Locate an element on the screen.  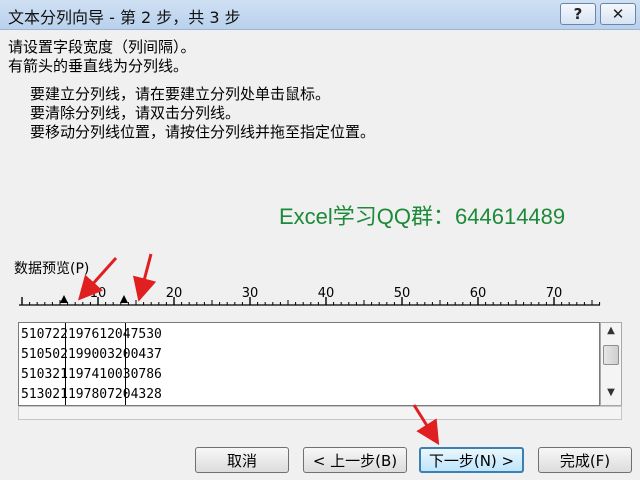
preview-row: 510502199003200437 is located at coordinates (91, 354).